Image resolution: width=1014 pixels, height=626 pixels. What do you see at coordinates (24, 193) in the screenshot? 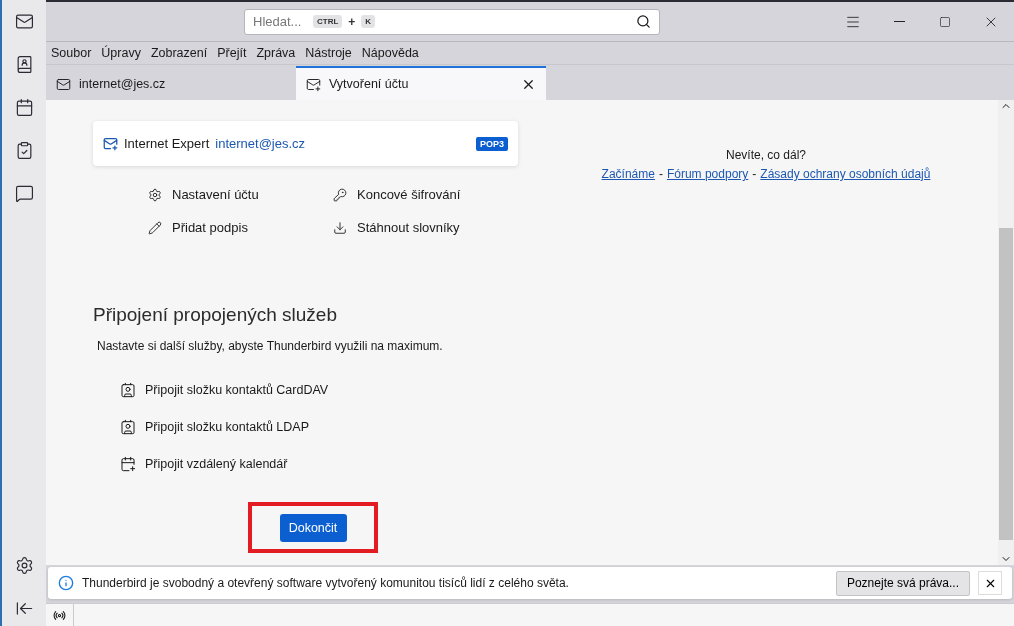
I see `chat-icon` at bounding box center [24, 193].